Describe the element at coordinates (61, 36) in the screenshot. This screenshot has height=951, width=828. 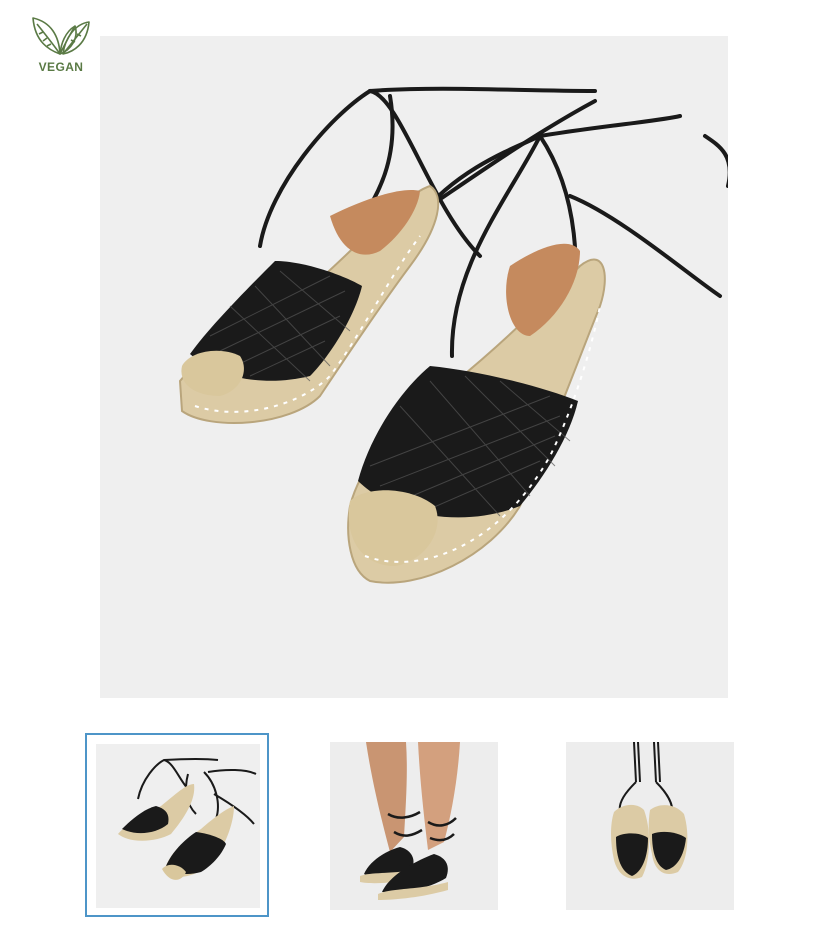
I see `leaves-icon` at that location.